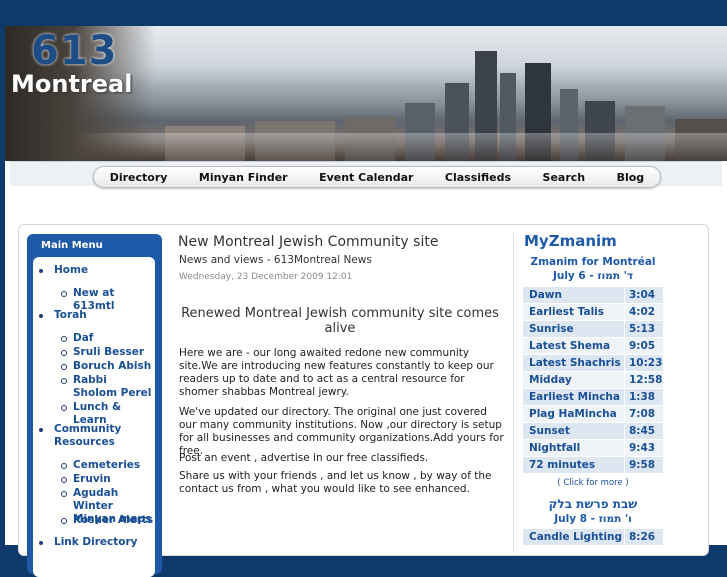 The height and width of the screenshot is (577, 727). I want to click on zman-name: Latest Shema, so click(574, 346).